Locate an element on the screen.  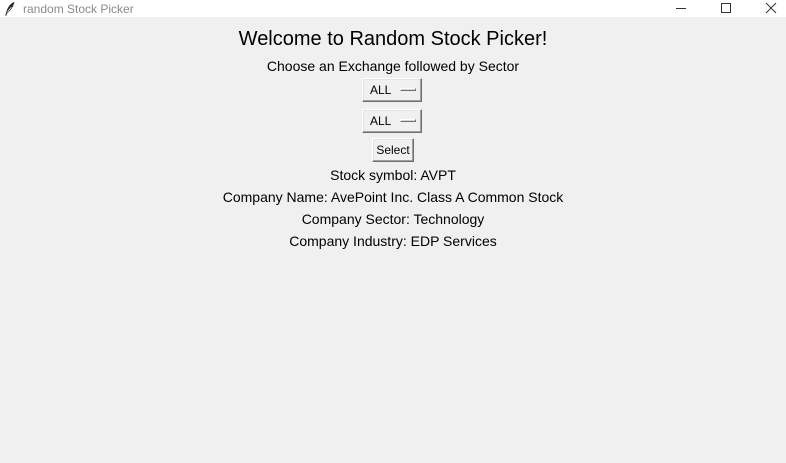
feather-icon is located at coordinates (10, 8).